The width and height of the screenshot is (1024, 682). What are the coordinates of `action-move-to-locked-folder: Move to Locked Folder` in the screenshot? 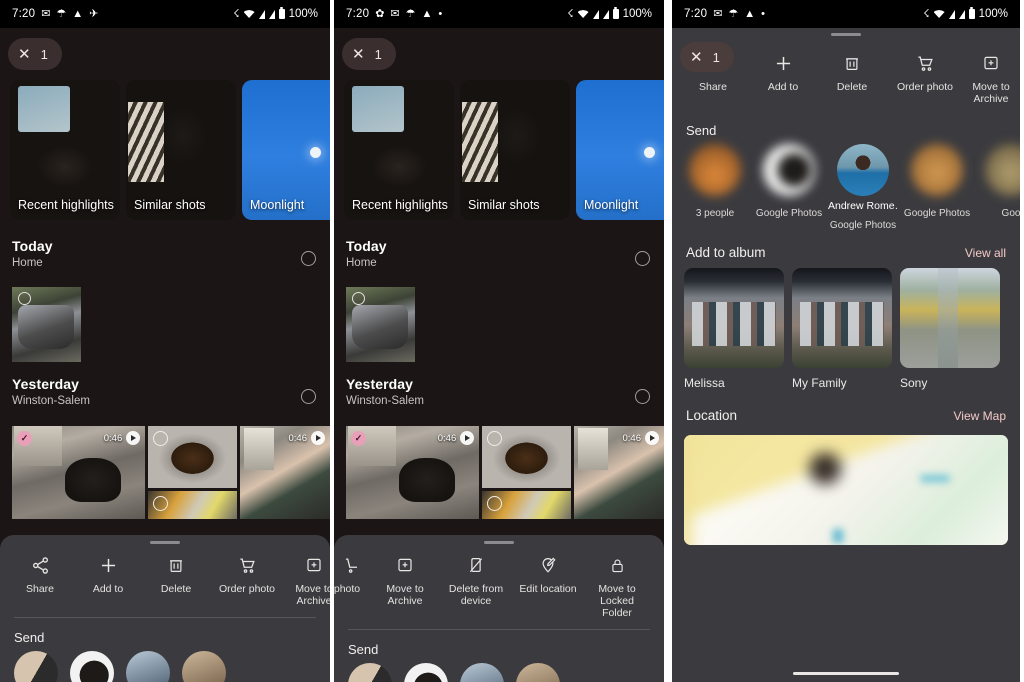 It's located at (617, 586).